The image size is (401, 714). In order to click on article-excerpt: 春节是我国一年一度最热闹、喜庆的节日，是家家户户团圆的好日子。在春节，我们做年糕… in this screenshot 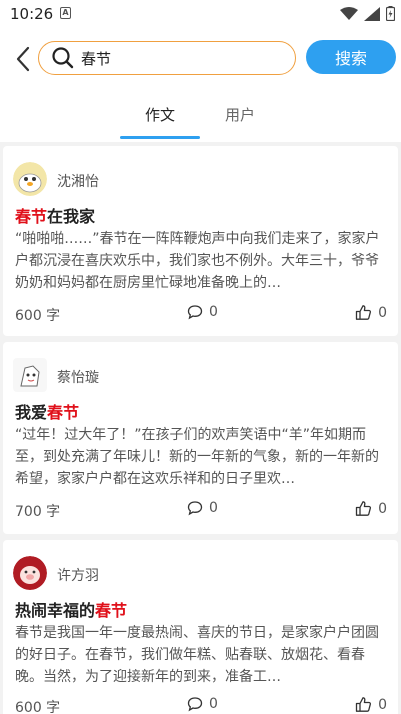, I will do `click(197, 655)`.